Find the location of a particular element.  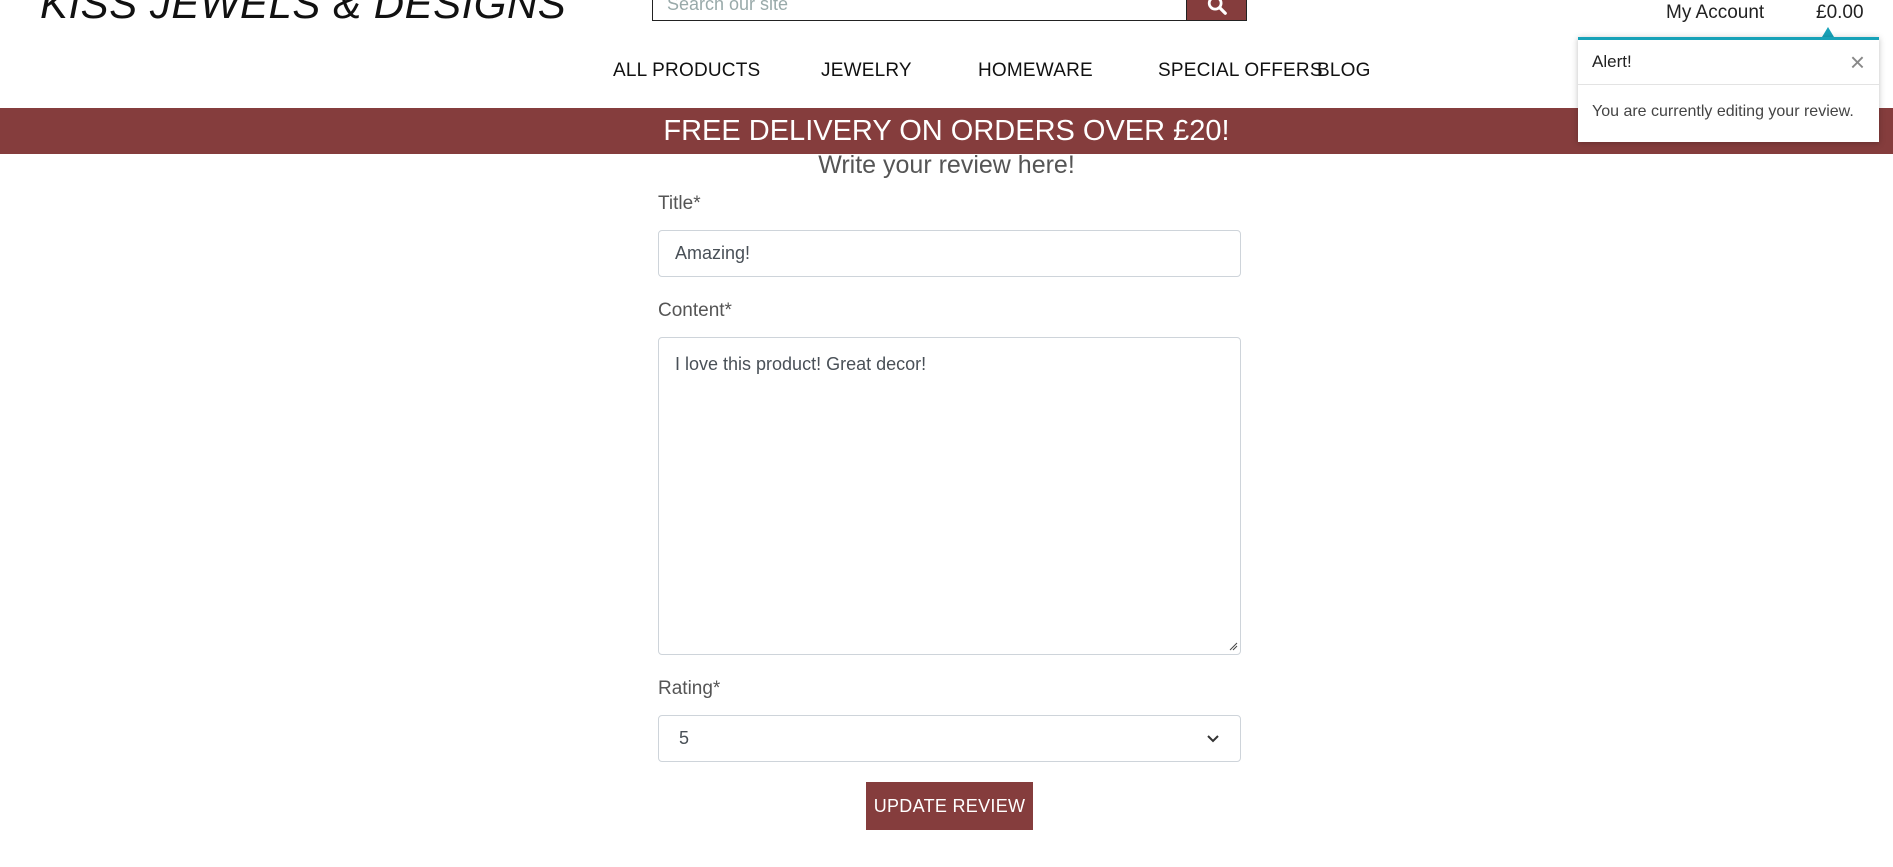

nav-all-products: ALL PRODUCTS is located at coordinates (686, 71).